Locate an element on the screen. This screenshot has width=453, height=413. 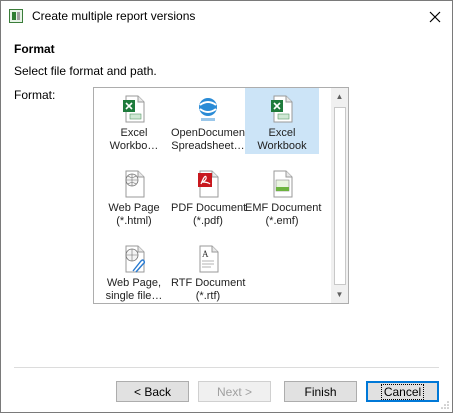
close-icon is located at coordinates (435, 16).